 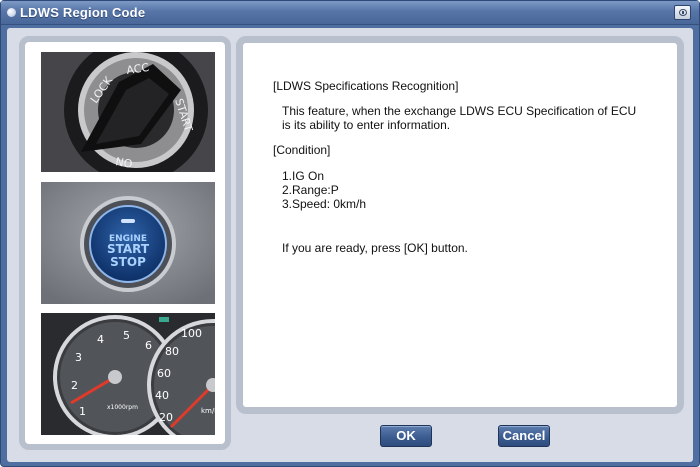 What do you see at coordinates (366, 125) in the screenshot?
I see `description-line-2: is its ability to enter information.` at bounding box center [366, 125].